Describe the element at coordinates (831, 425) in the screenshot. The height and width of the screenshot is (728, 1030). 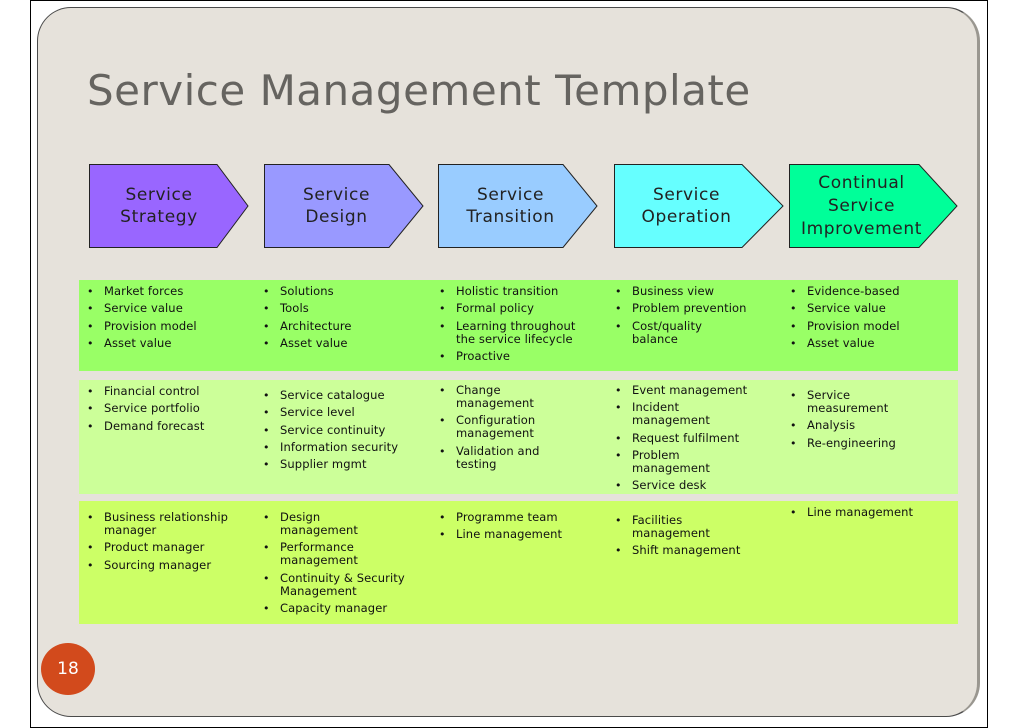
I see `bullet-text: Analysis` at that location.